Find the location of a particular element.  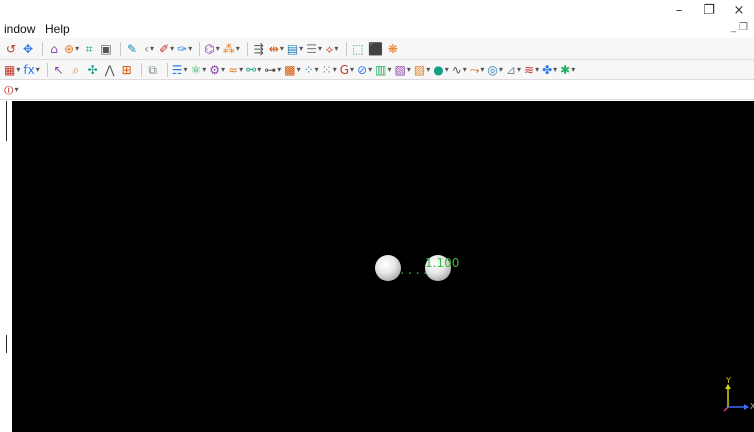

supercell-icon: ⬛ is located at coordinates (375, 48).